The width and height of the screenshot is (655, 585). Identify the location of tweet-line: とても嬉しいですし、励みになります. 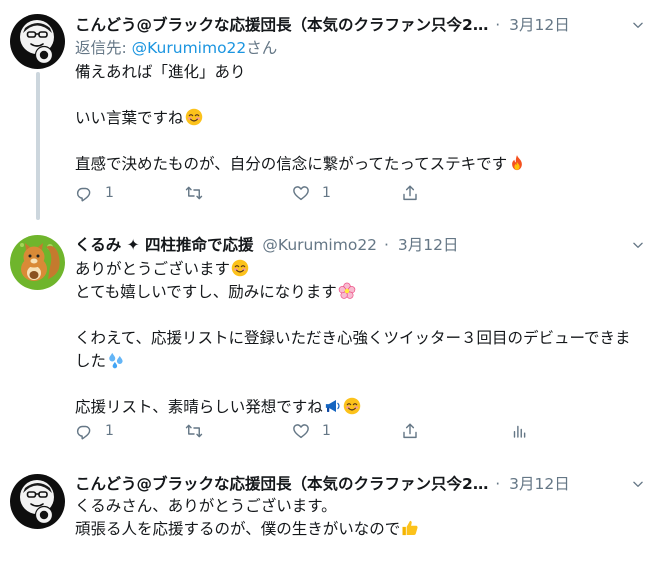
(206, 292).